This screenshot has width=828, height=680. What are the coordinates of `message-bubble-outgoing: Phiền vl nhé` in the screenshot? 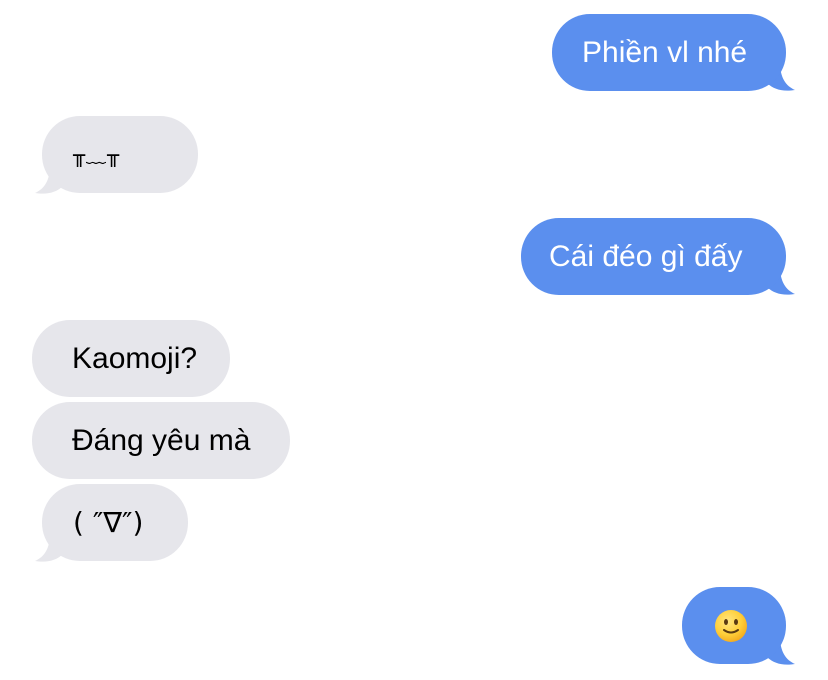 It's located at (669, 52).